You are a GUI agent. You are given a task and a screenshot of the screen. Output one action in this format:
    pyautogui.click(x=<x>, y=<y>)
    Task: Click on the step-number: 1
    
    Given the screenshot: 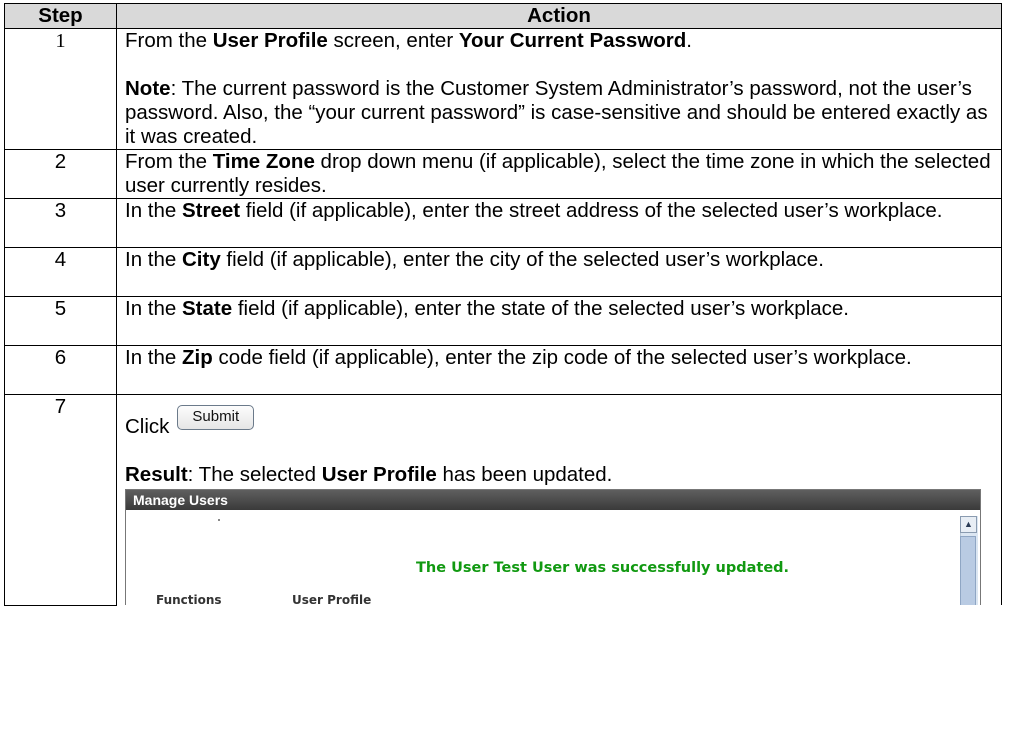 What is the action you would take?
    pyautogui.click(x=60, y=89)
    